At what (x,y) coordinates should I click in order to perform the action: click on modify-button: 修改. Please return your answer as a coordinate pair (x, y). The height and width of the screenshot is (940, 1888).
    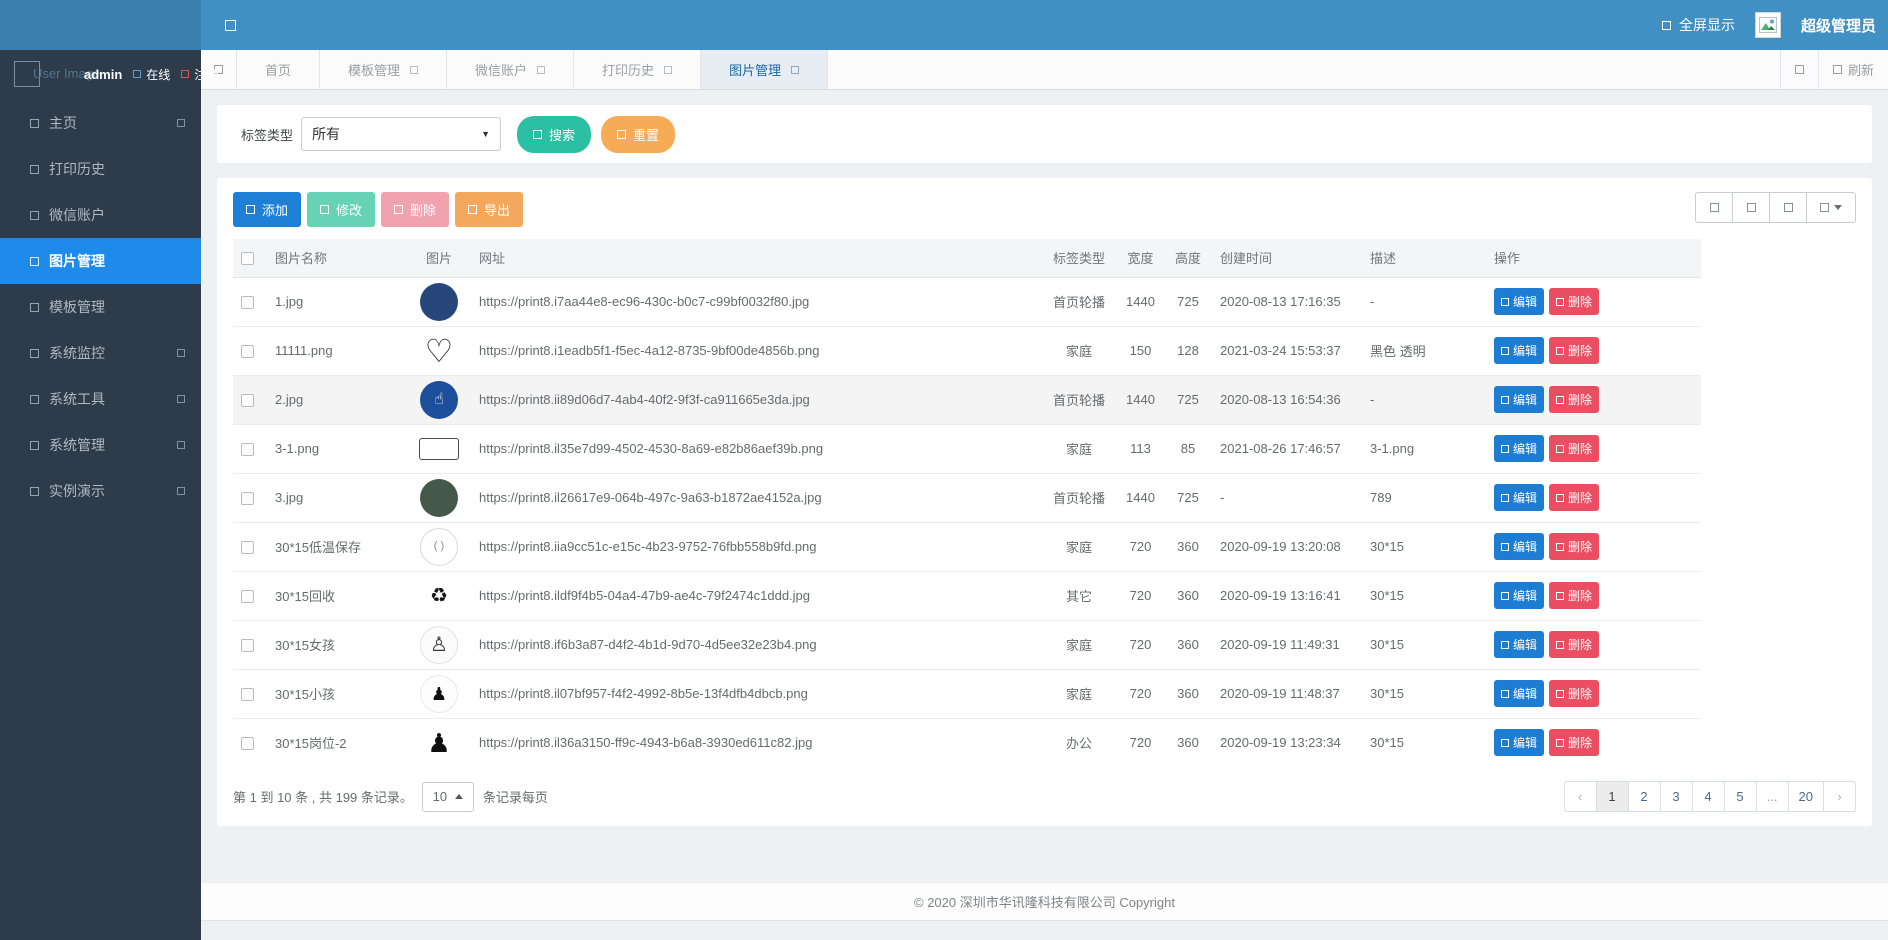
    Looking at the image, I should click on (341, 209).